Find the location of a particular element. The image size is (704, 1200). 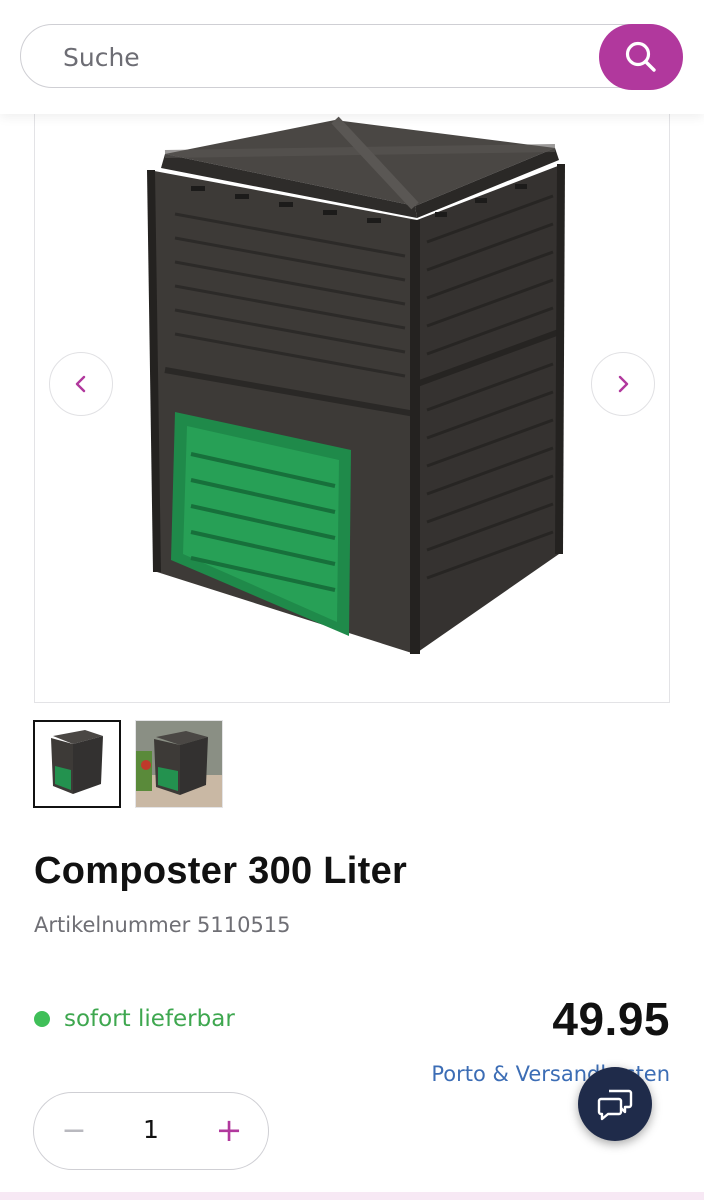

gallery-next-button is located at coordinates (623, 384).